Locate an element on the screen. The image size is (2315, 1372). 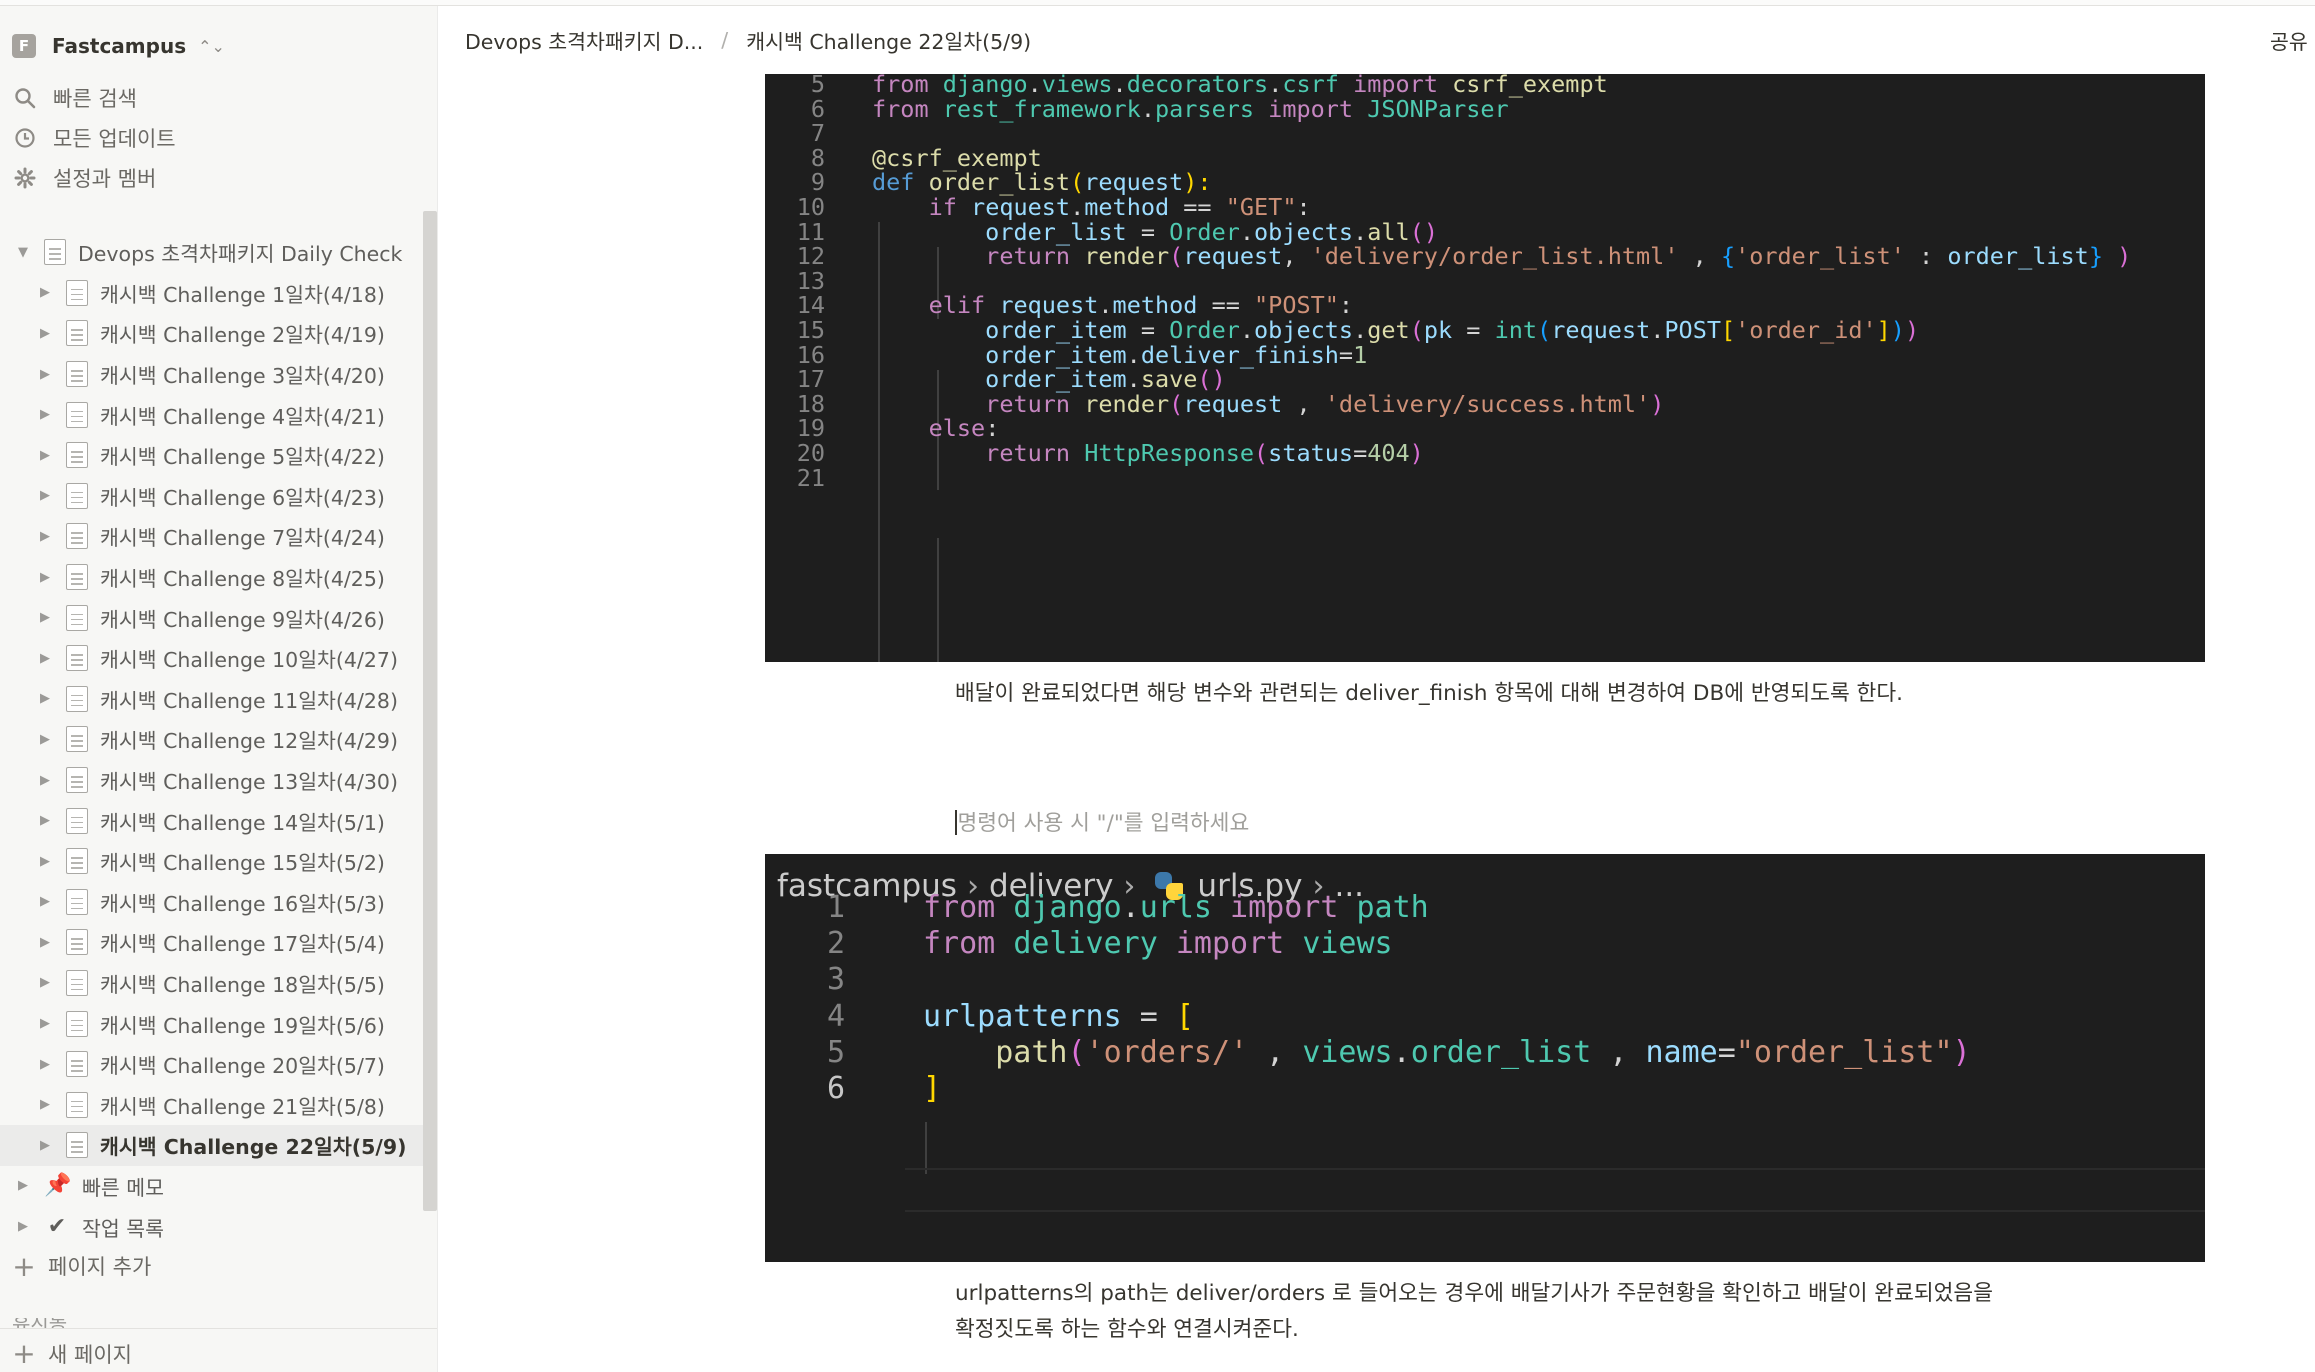
all-updates-button: 모든 업데이트 is located at coordinates (218, 138).